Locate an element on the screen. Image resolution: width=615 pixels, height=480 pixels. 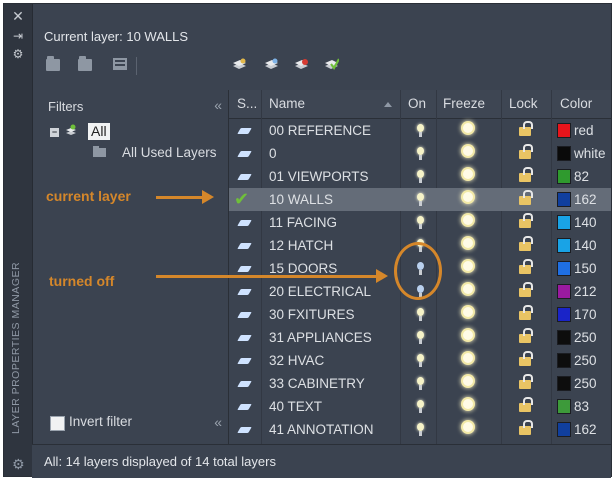
color-name: 170 is located at coordinates (585, 314).